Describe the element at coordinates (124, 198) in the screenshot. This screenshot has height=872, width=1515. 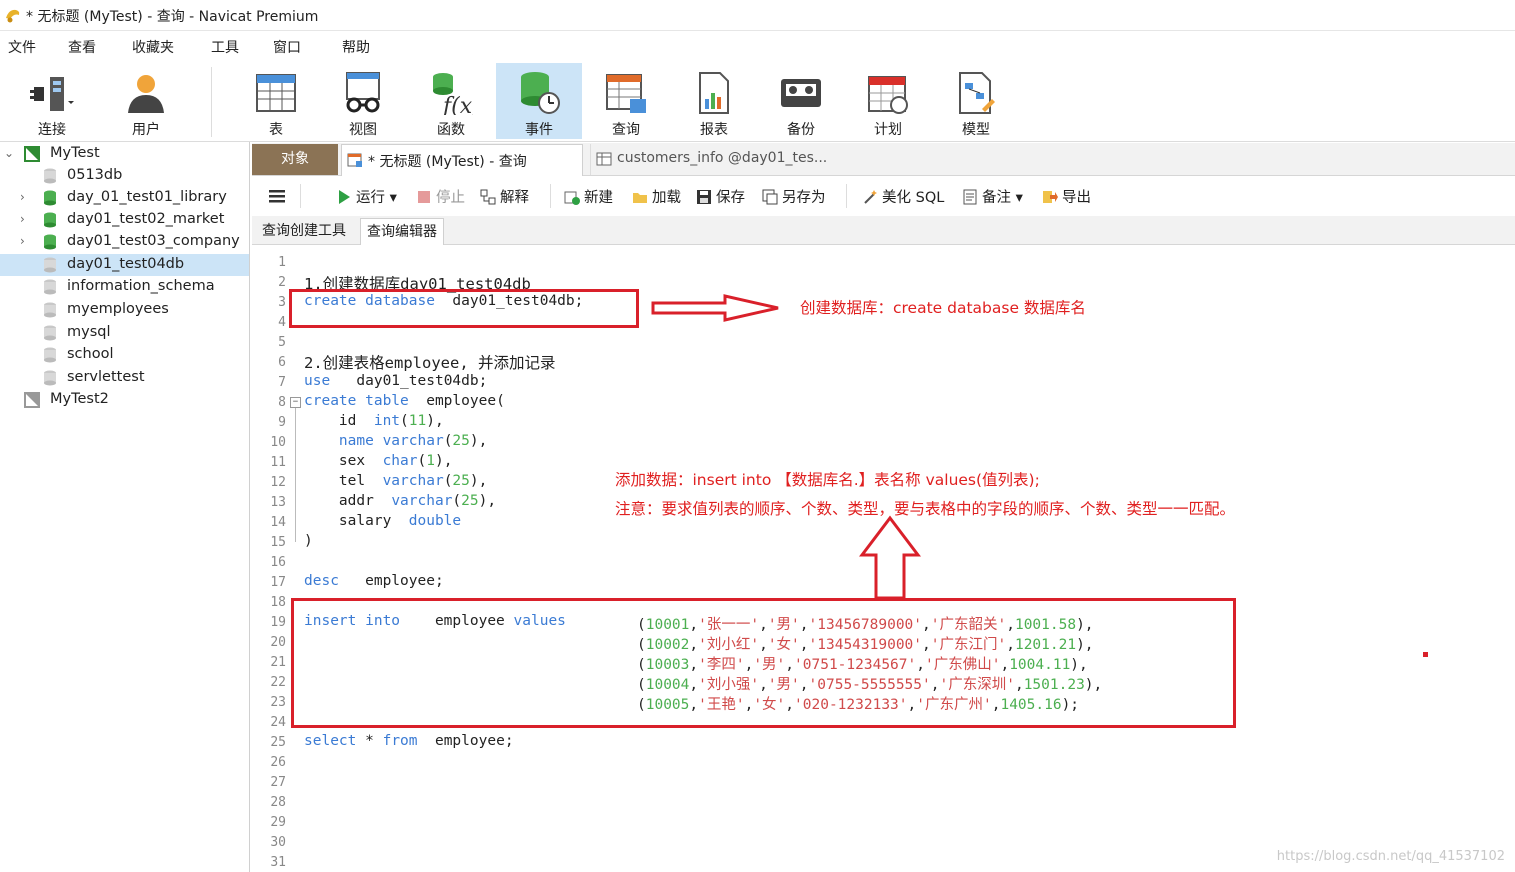
I see `tree-db-day01-library: › day_01_test01_library` at that location.